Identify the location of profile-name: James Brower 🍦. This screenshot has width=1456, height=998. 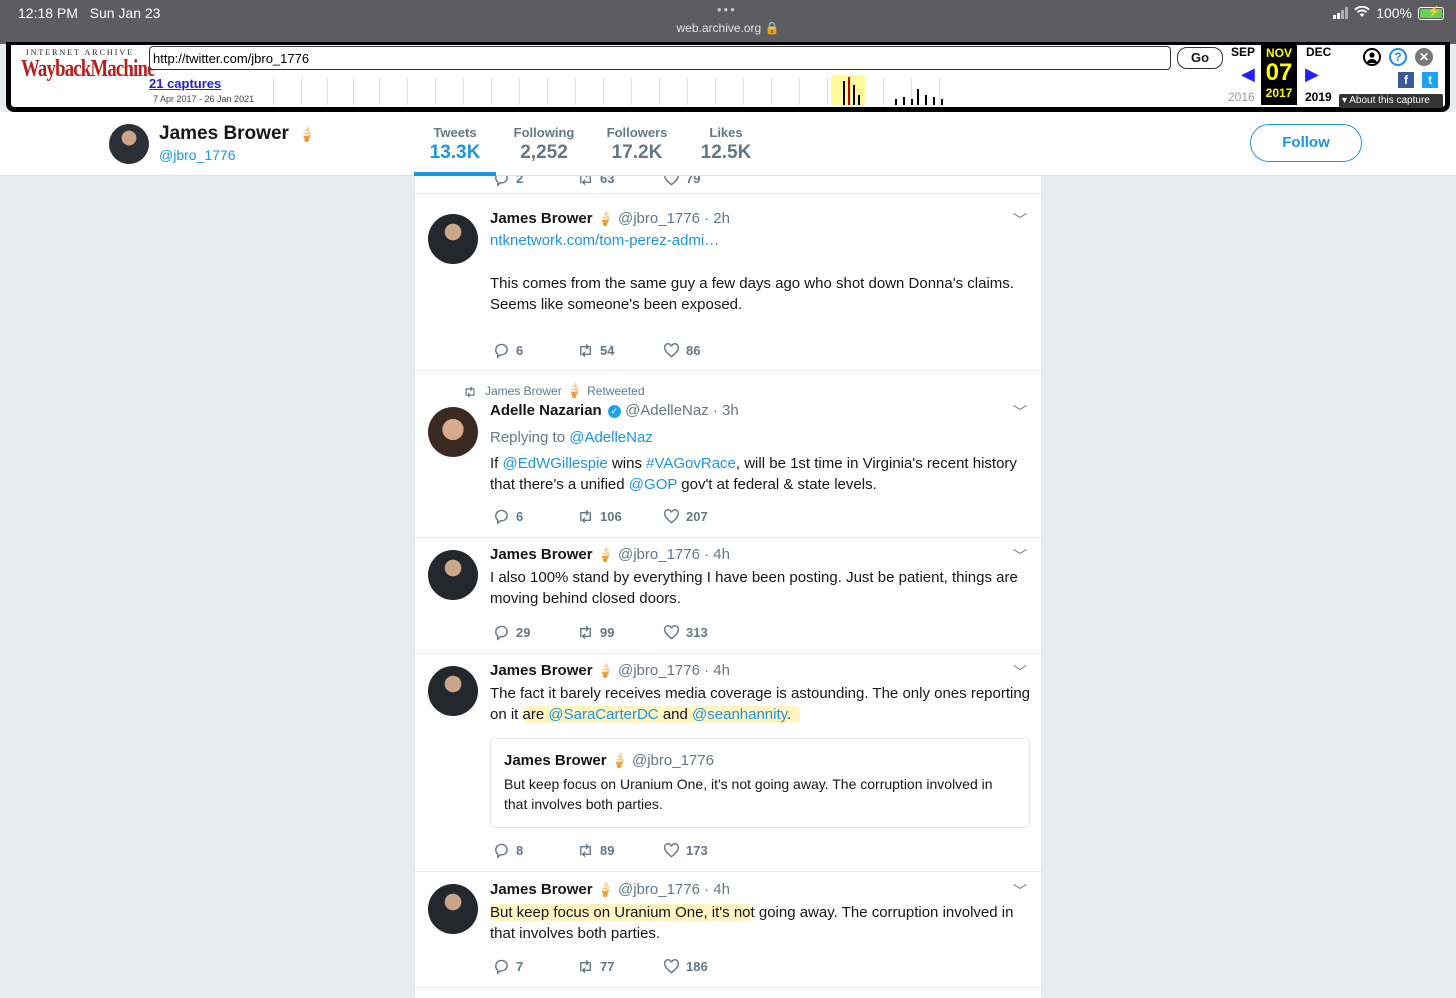
(239, 134).